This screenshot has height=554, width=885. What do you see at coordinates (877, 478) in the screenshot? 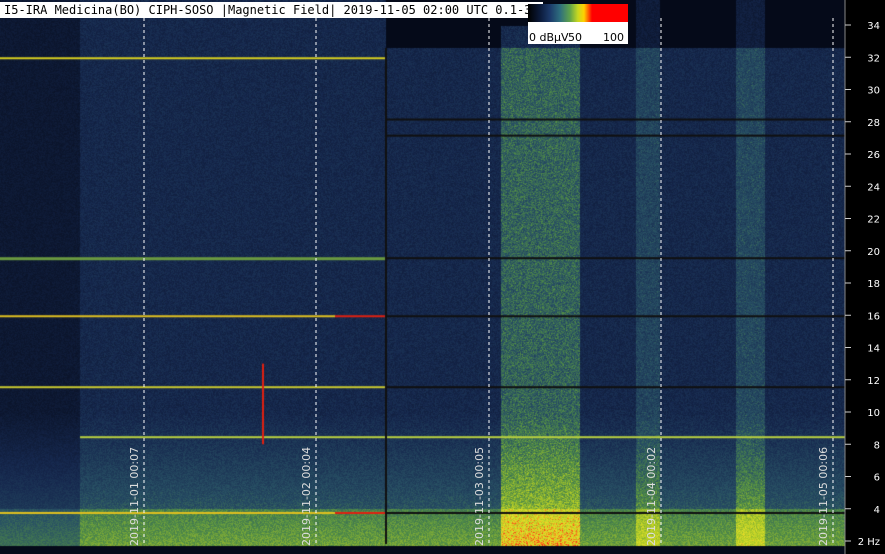
I see `y-tick-label: 6` at bounding box center [877, 478].